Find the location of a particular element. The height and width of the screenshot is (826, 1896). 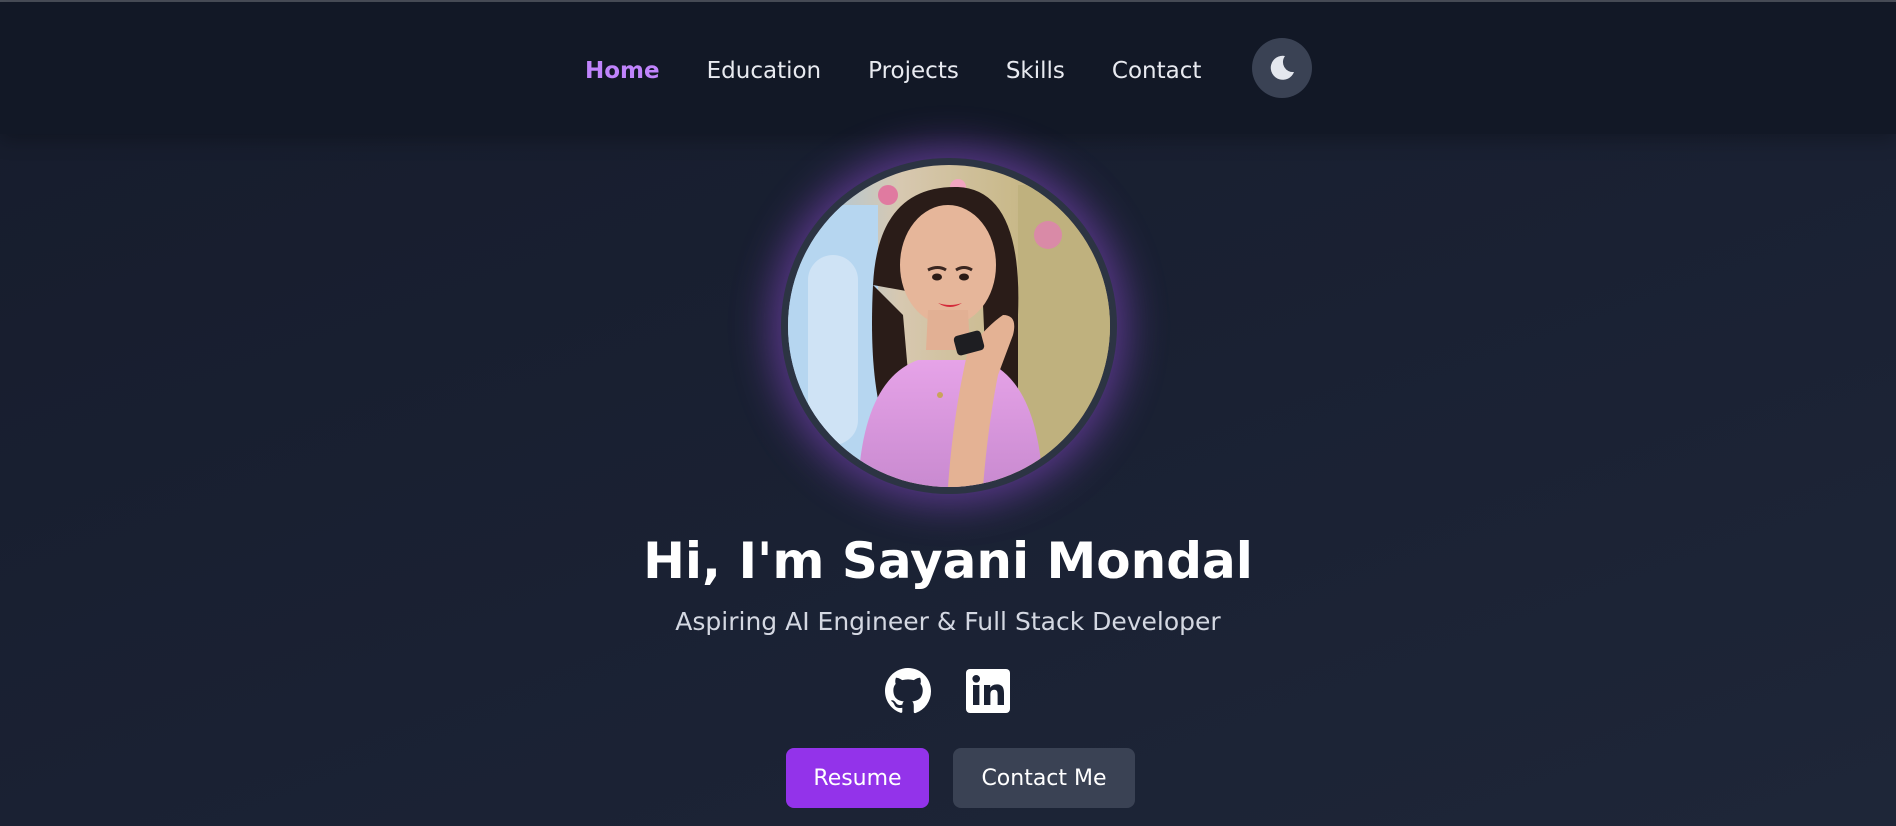

linkedin-icon is located at coordinates (988, 691).